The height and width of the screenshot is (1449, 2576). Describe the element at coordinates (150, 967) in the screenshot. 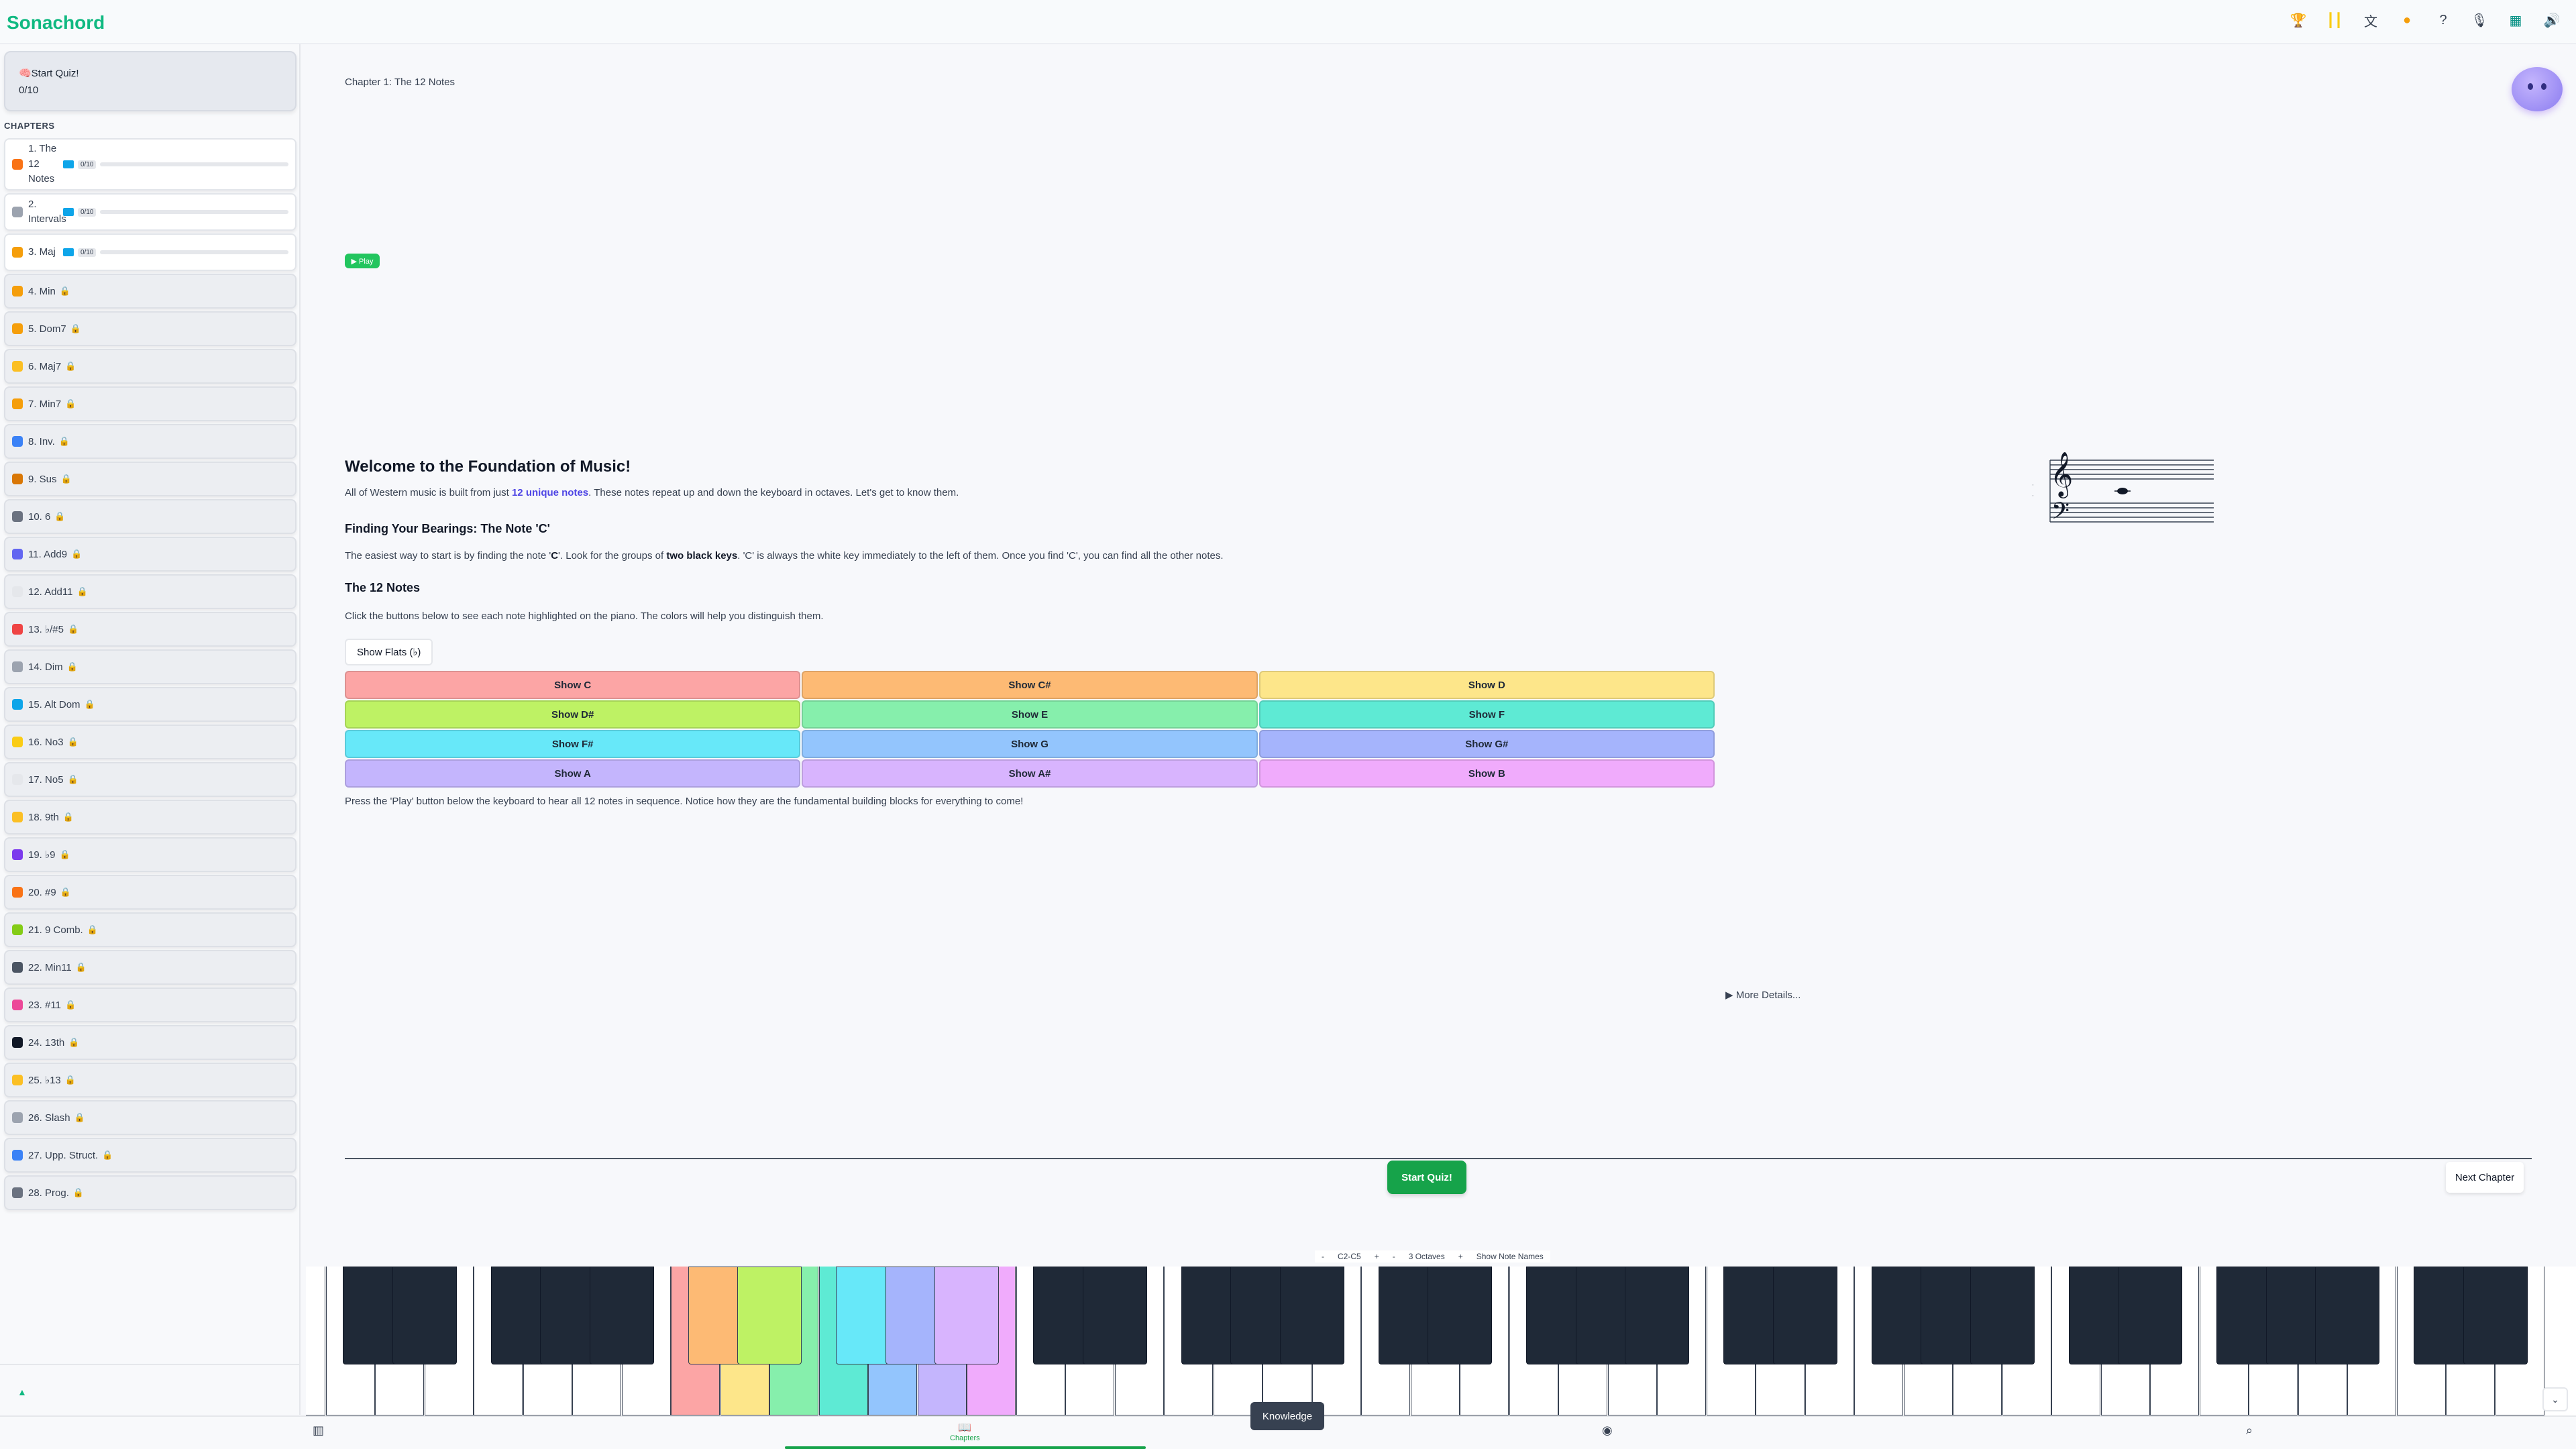

I see `sidebar-chapter-22: 22. Min11 🔒` at that location.